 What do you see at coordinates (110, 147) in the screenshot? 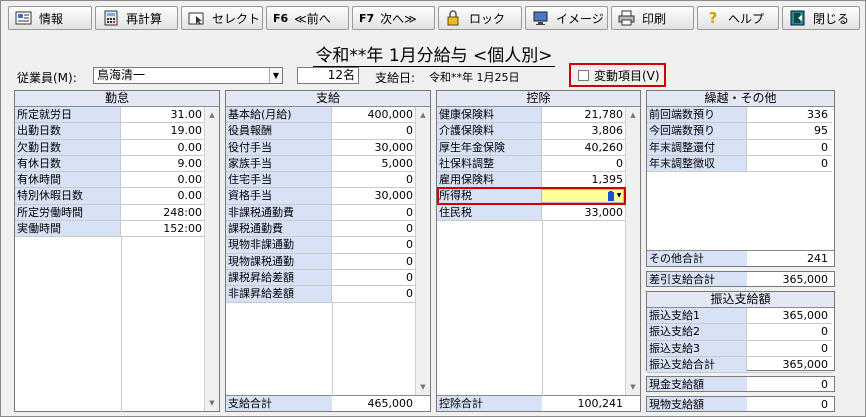
I see `attendance-row: 欠勤日数 0.00` at bounding box center [110, 147].